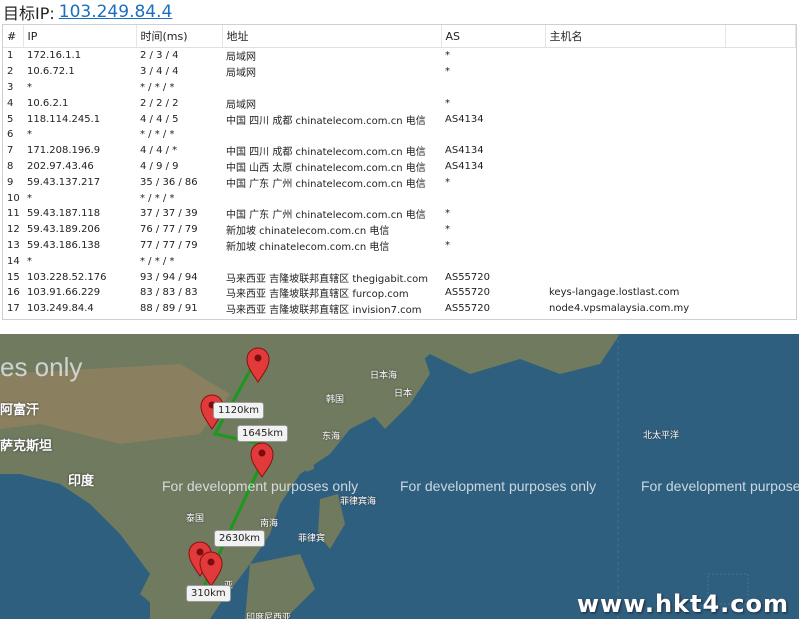  What do you see at coordinates (10, 103) in the screenshot?
I see `hop-number: 4` at bounding box center [10, 103].